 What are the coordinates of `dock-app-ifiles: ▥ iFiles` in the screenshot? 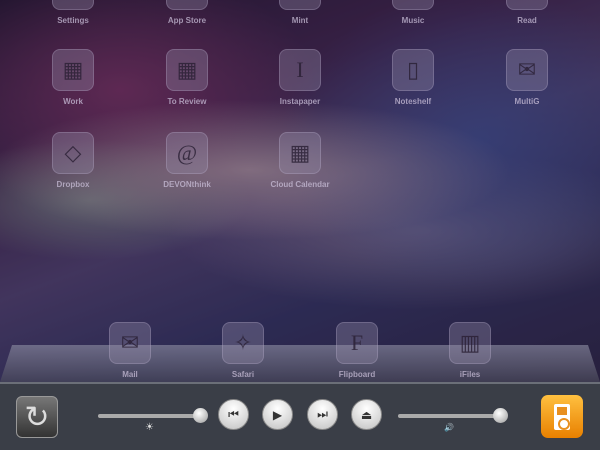 It's located at (470, 350).